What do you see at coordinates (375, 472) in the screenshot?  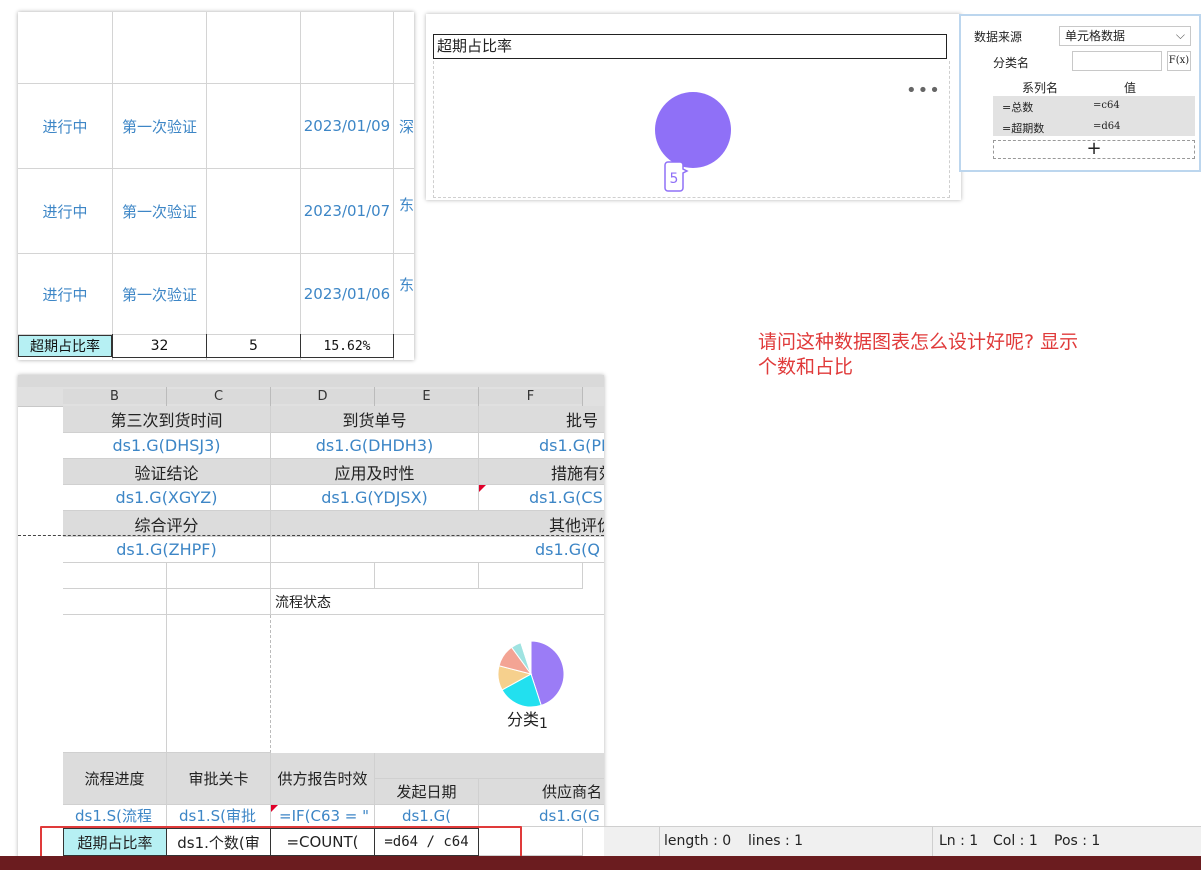 I see `header-cell: 应用及时性` at bounding box center [375, 472].